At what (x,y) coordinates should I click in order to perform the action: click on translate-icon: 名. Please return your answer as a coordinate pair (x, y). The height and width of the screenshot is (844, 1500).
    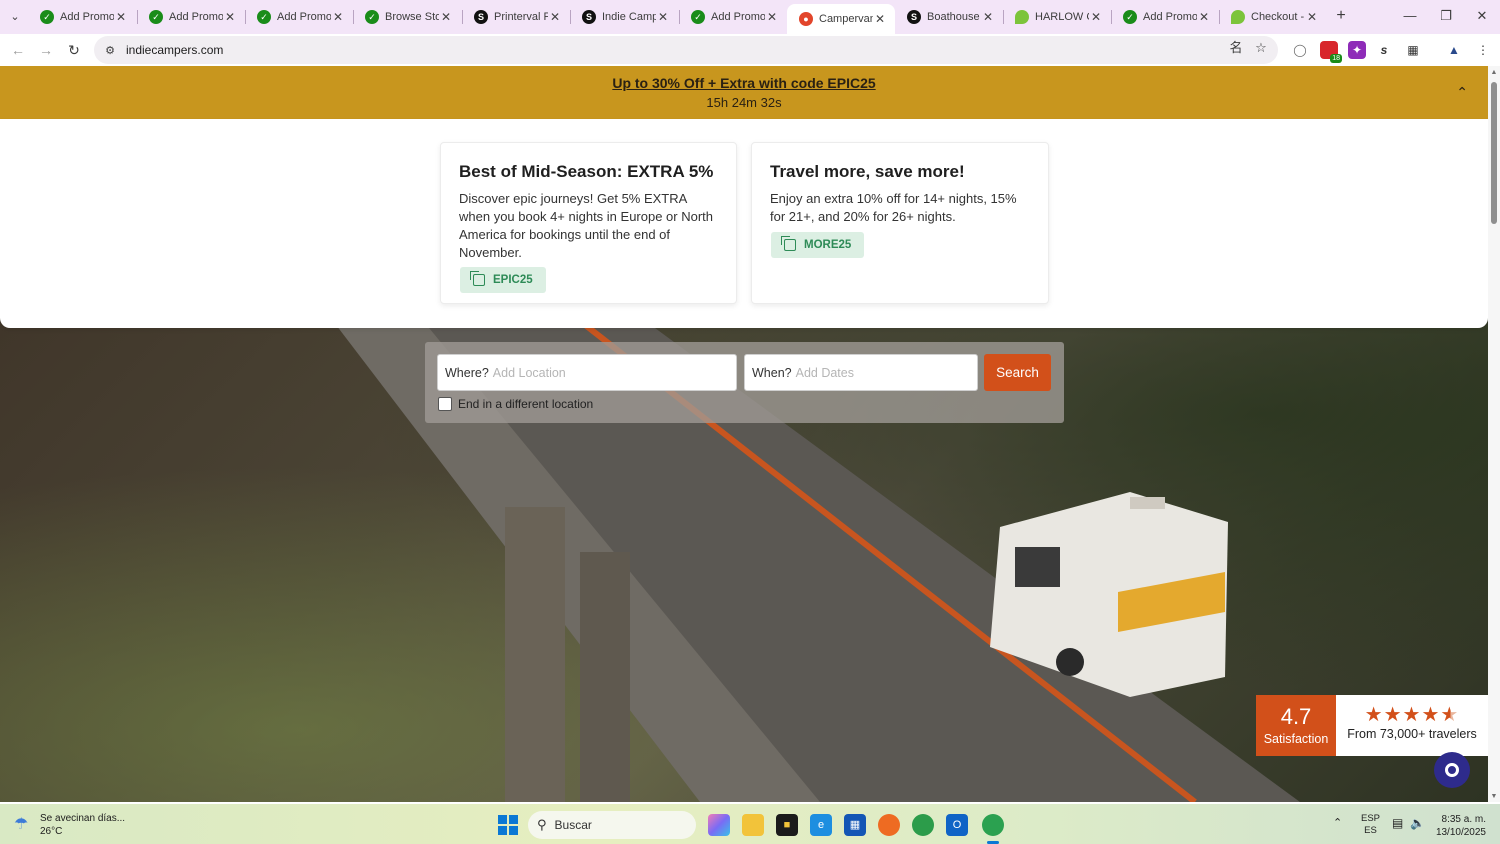
    Looking at the image, I should click on (1236, 48).